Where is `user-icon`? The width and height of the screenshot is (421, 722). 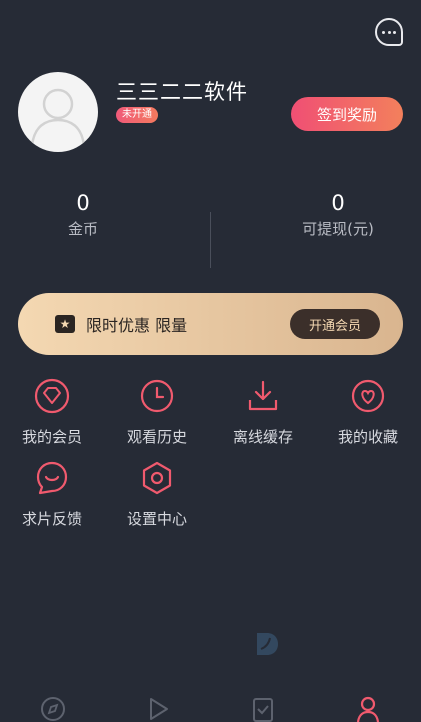
user-icon is located at coordinates (368, 709).